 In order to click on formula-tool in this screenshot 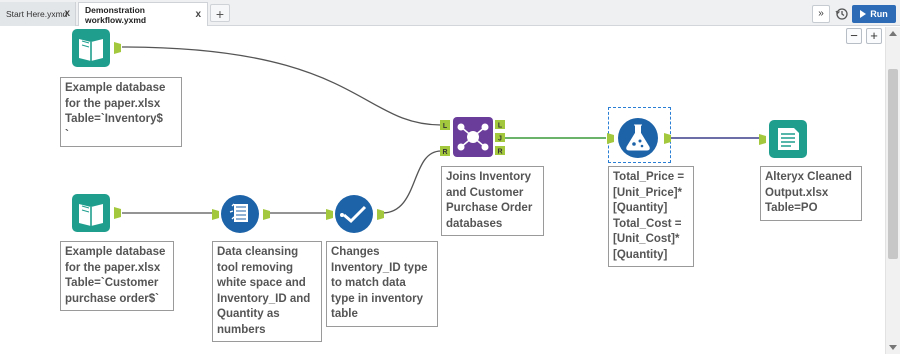, I will do `click(640, 137)`.